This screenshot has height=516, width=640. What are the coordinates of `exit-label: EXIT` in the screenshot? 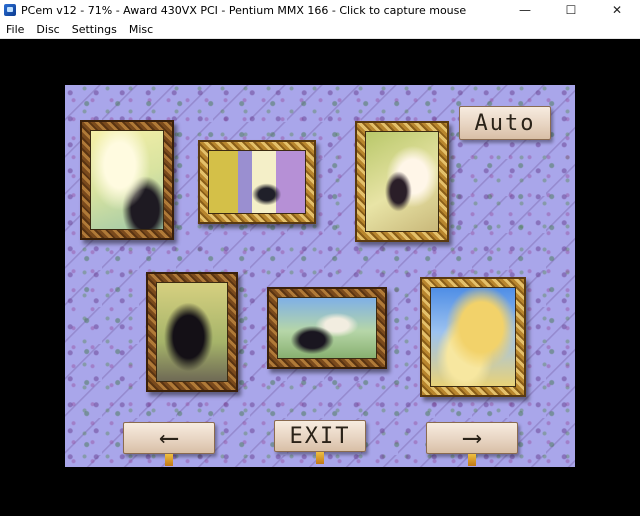 It's located at (320, 436).